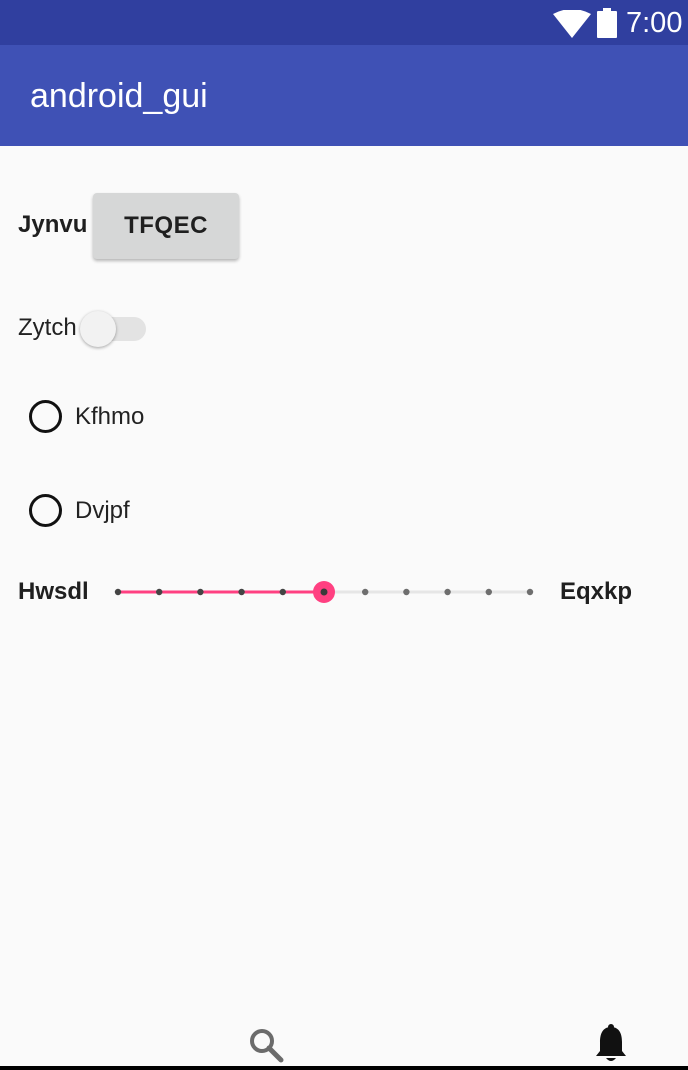 The image size is (688, 1070). What do you see at coordinates (344, 1068) in the screenshot?
I see `bottom-edge` at bounding box center [344, 1068].